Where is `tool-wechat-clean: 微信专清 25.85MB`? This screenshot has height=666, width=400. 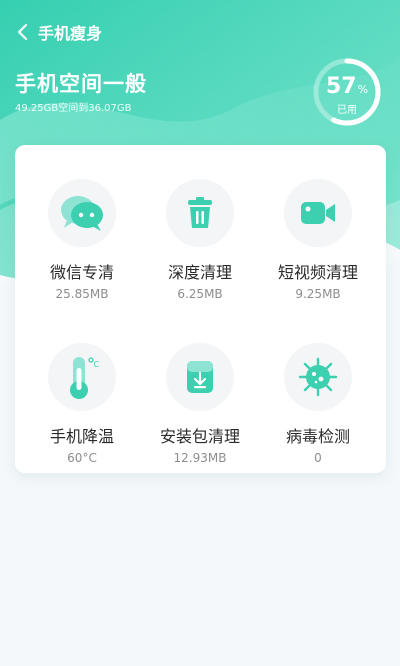 tool-wechat-clean: 微信专清 25.85MB is located at coordinates (82, 240).